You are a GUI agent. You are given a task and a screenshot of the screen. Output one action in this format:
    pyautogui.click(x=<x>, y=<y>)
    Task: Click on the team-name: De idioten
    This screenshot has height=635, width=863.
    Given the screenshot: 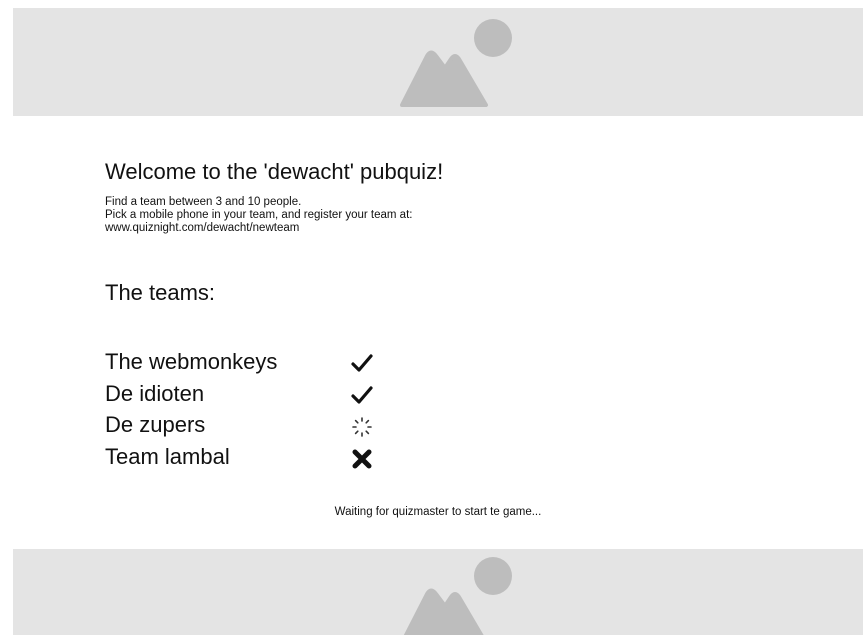 What is the action you would take?
    pyautogui.click(x=155, y=393)
    